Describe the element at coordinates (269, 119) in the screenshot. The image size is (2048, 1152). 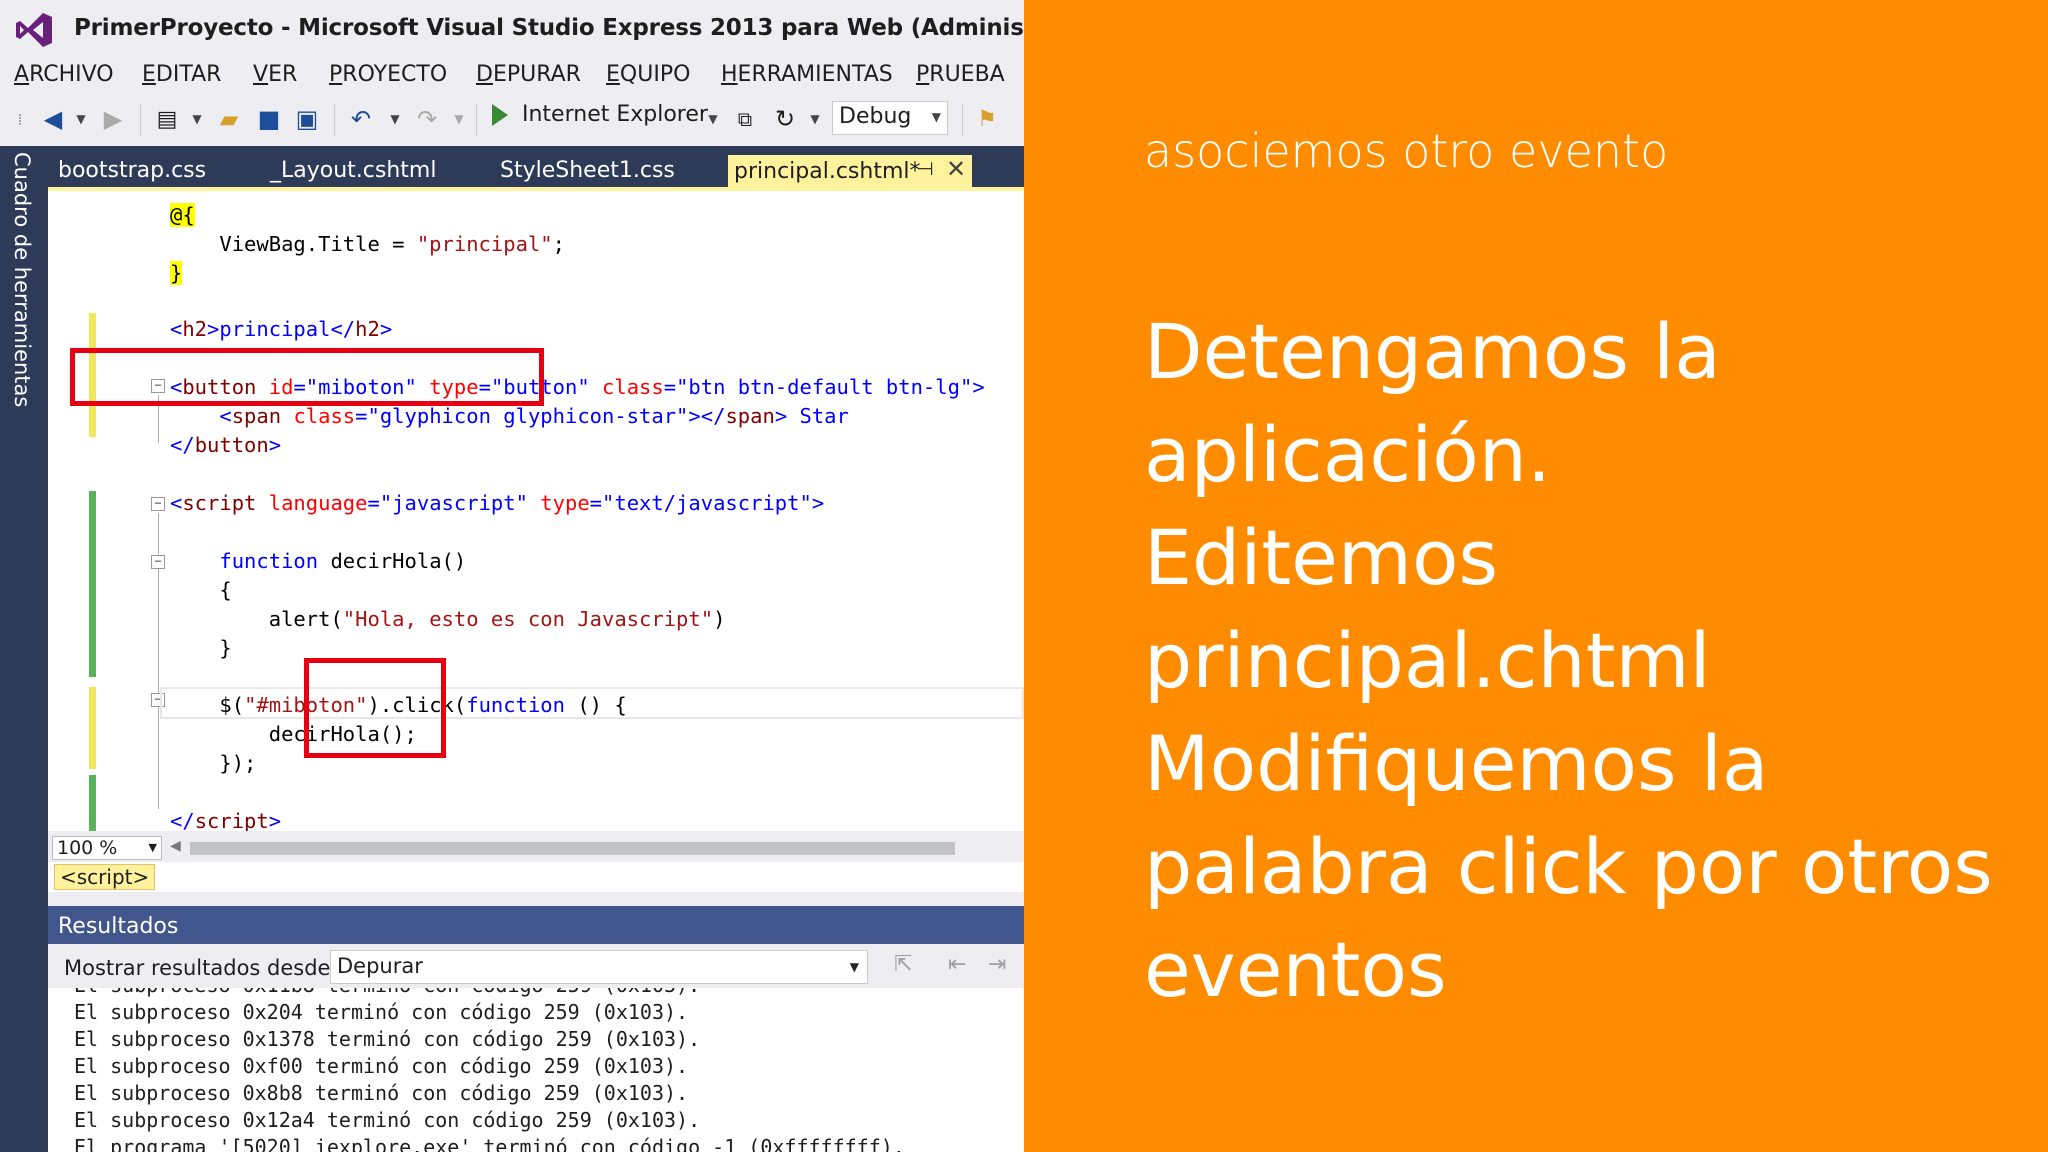
I see `save-icon: ■` at that location.